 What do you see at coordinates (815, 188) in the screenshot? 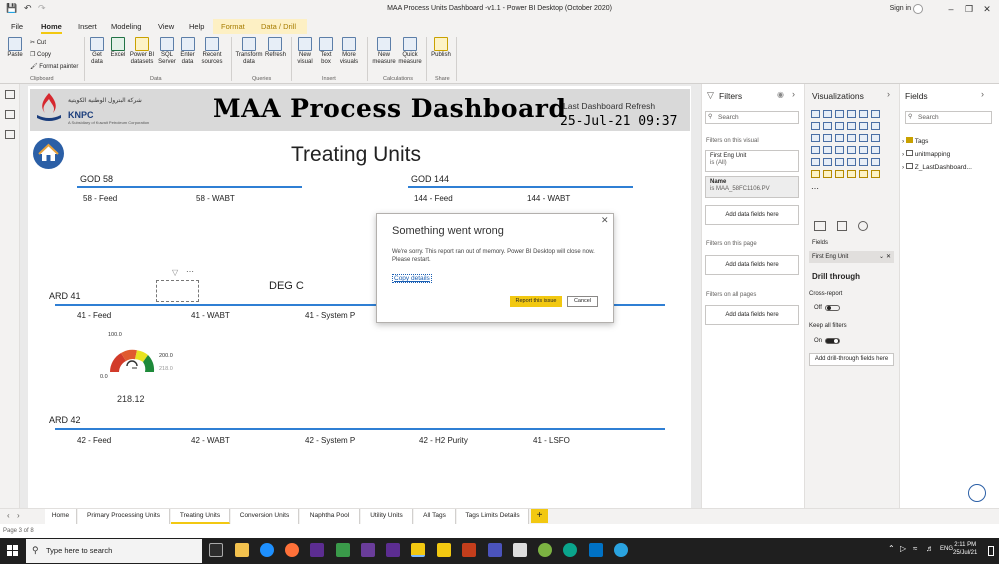
I see `ellipsis-icon: ⋯` at bounding box center [815, 188].